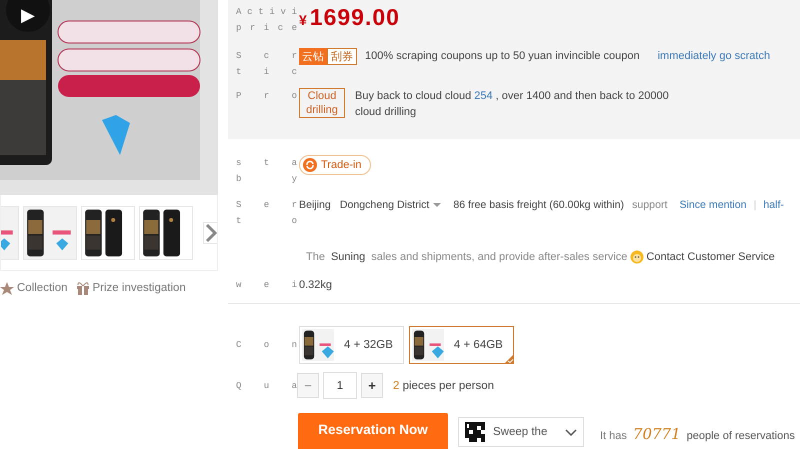 The image size is (800, 449). Describe the element at coordinates (266, 386) in the screenshot. I see `field-label: Q u a` at that location.